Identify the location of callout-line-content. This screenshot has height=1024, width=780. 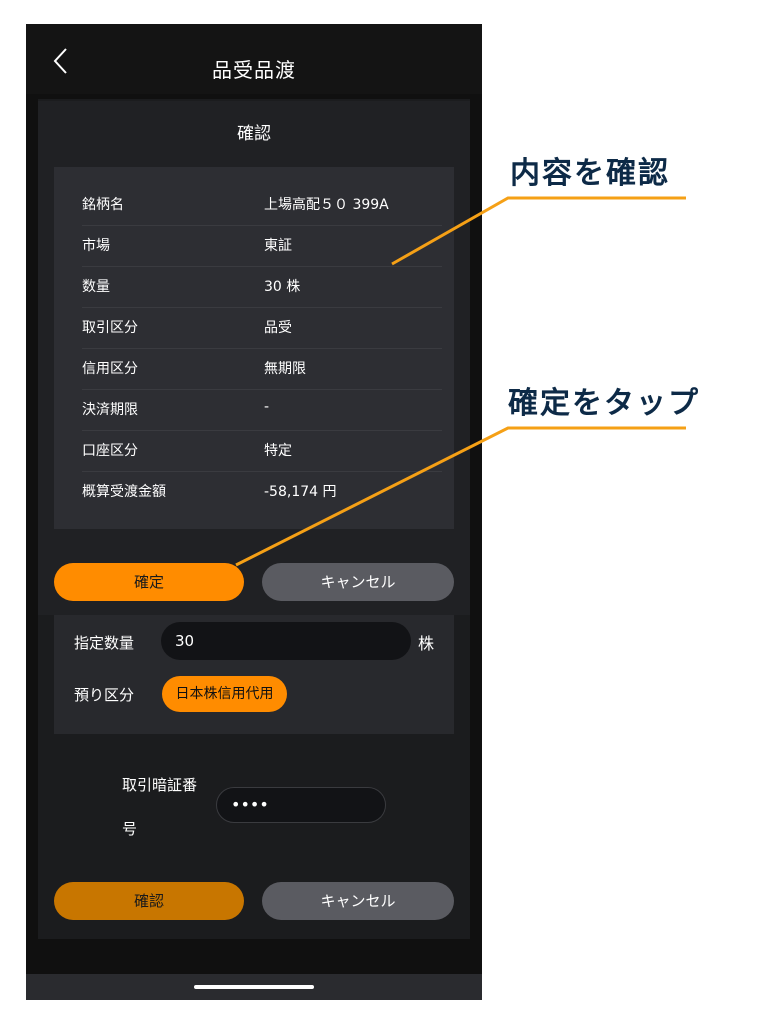
(538, 231).